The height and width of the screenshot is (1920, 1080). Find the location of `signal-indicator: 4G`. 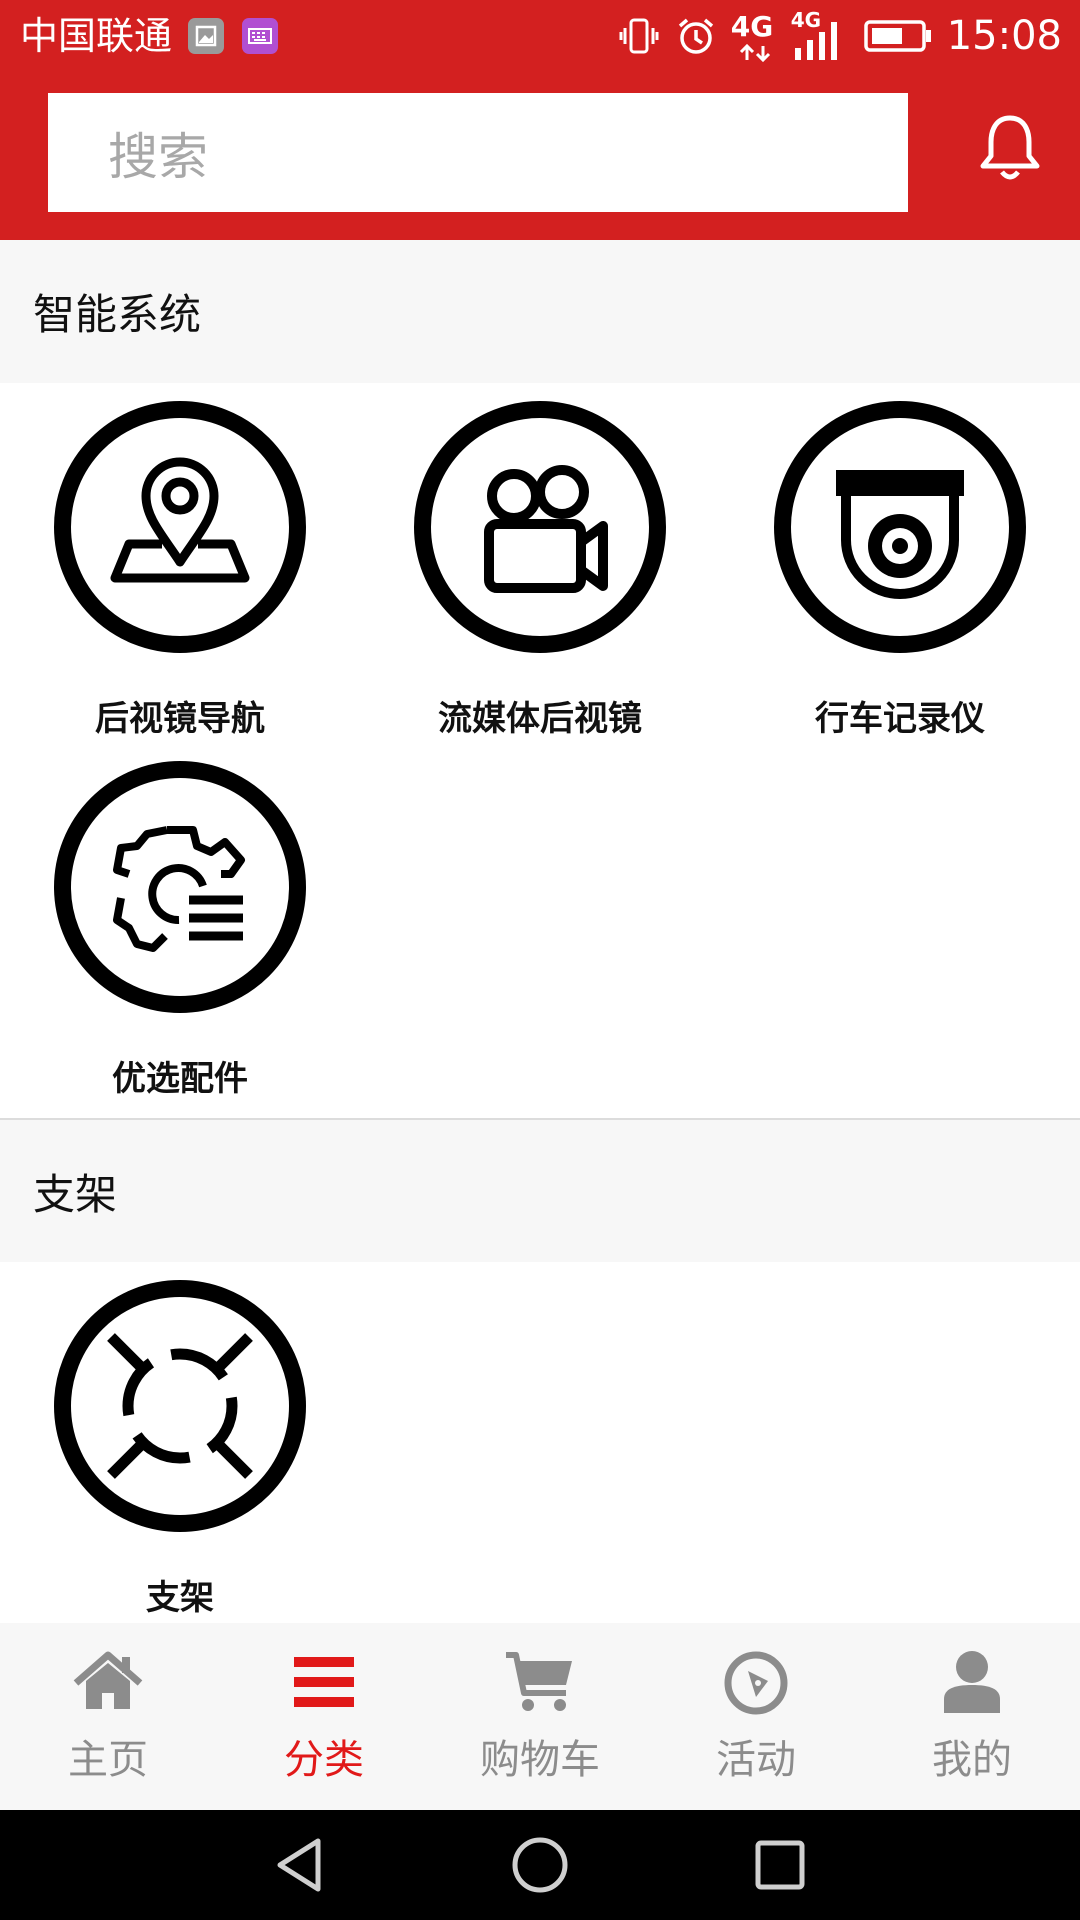

signal-indicator: 4G is located at coordinates (819, 36).